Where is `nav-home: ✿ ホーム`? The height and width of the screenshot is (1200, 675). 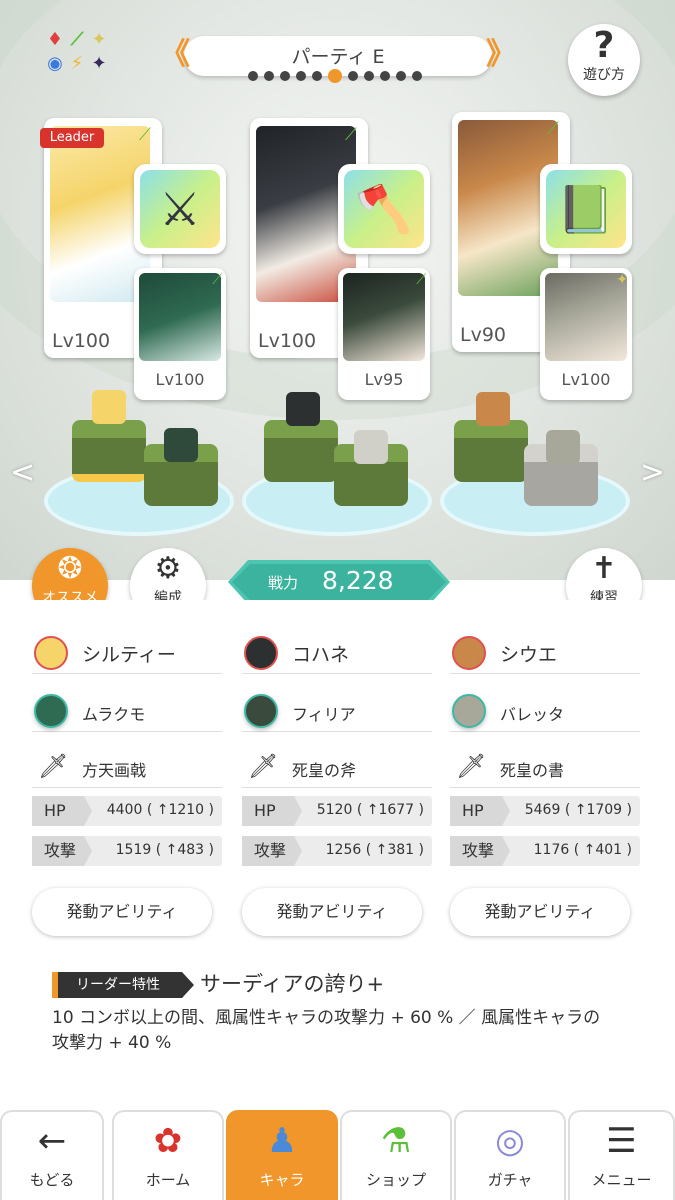
nav-home: ✿ ホーム is located at coordinates (168, 1155).